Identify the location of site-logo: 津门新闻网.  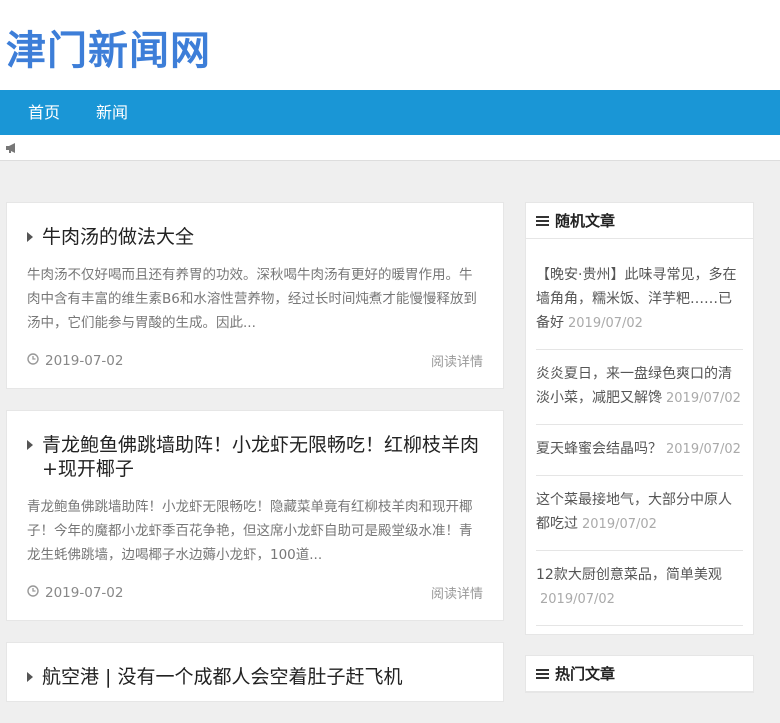
(108, 47).